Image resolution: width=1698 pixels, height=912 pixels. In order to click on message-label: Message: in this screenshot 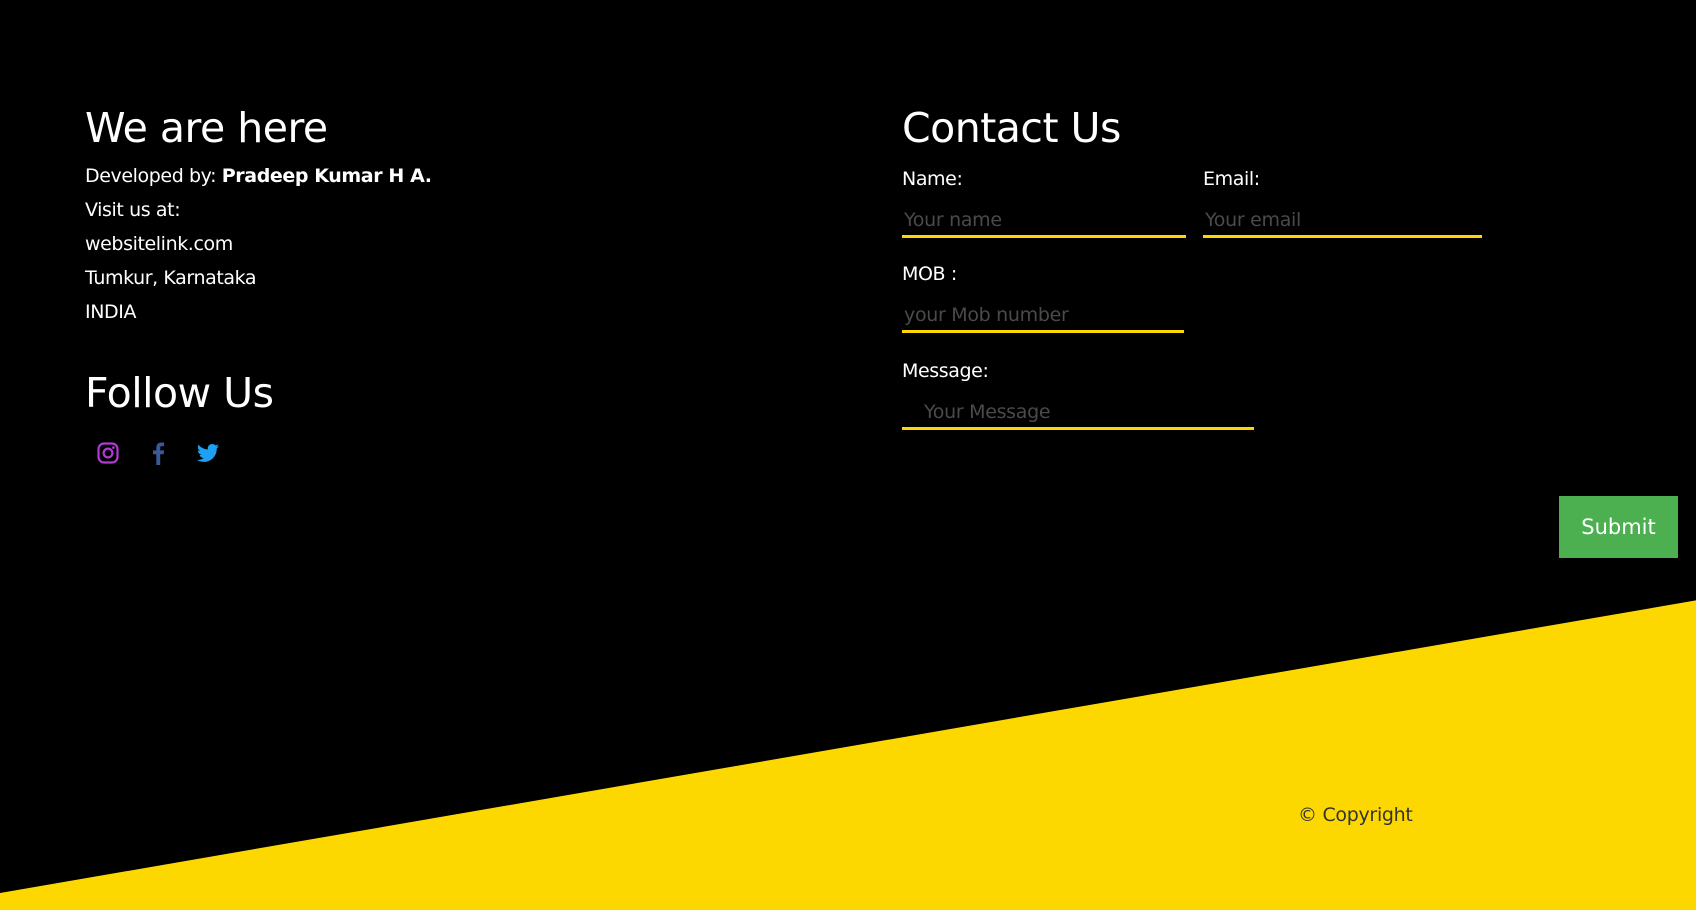, I will do `click(945, 371)`.